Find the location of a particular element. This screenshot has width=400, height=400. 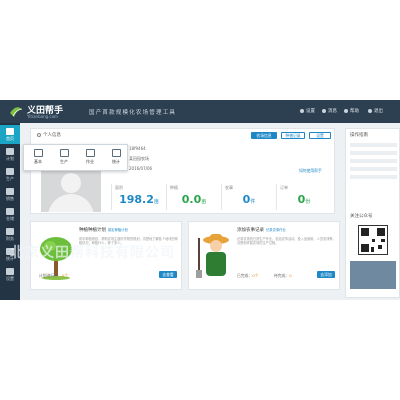

stat-farm-work: 农事 0件 is located at coordinates (248, 197).